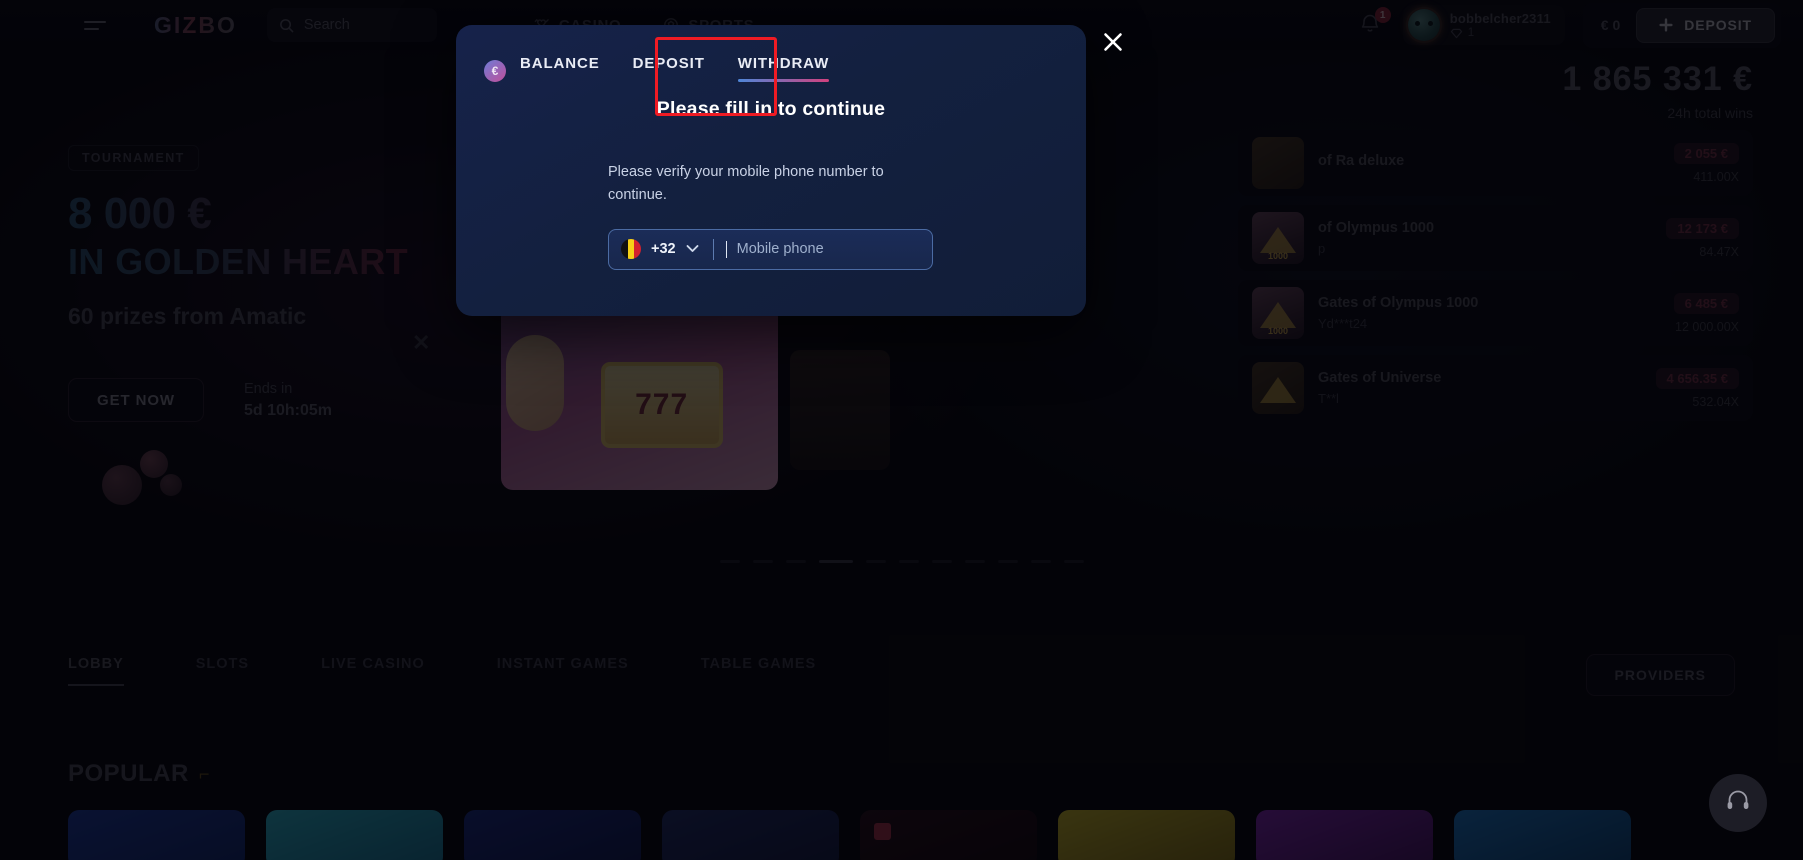 The width and height of the screenshot is (1803, 860). Describe the element at coordinates (726, 249) in the screenshot. I see `text-caret` at that location.